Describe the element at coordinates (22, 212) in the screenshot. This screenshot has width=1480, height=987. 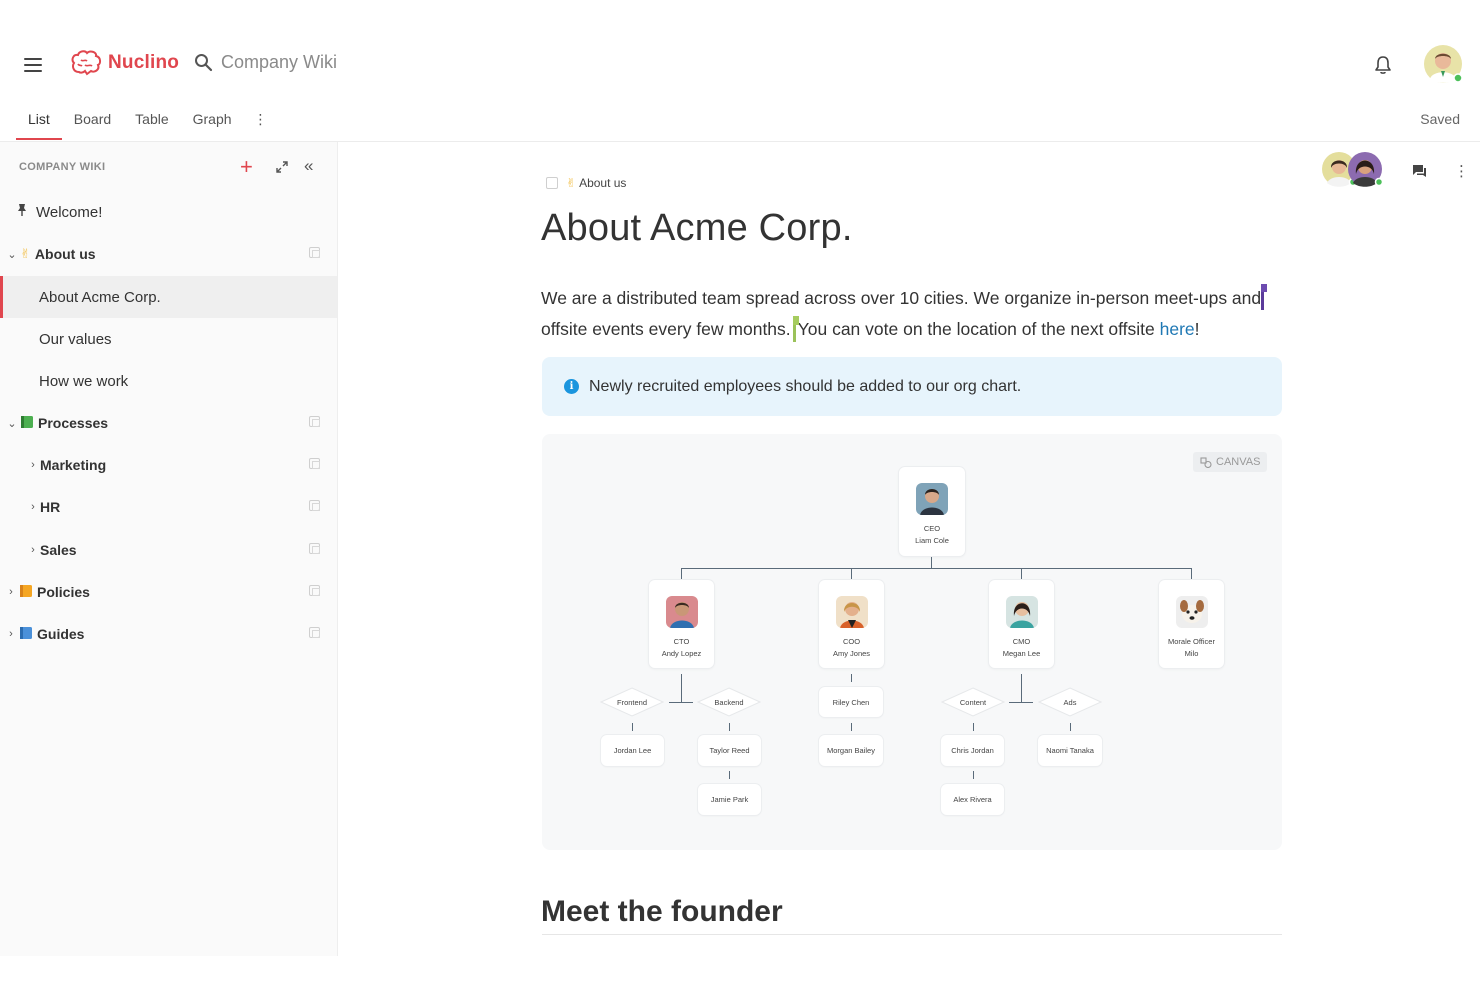
I see `pin-icon` at that location.